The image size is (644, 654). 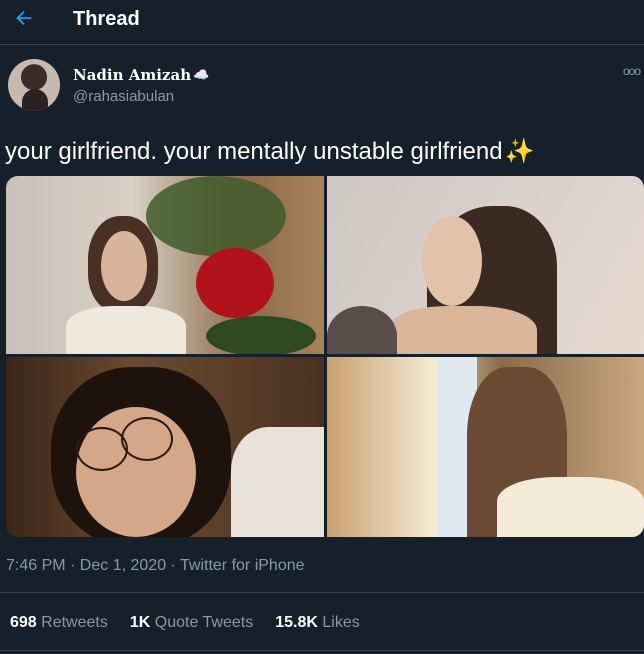 I want to click on page-title: Thread, so click(x=106, y=19).